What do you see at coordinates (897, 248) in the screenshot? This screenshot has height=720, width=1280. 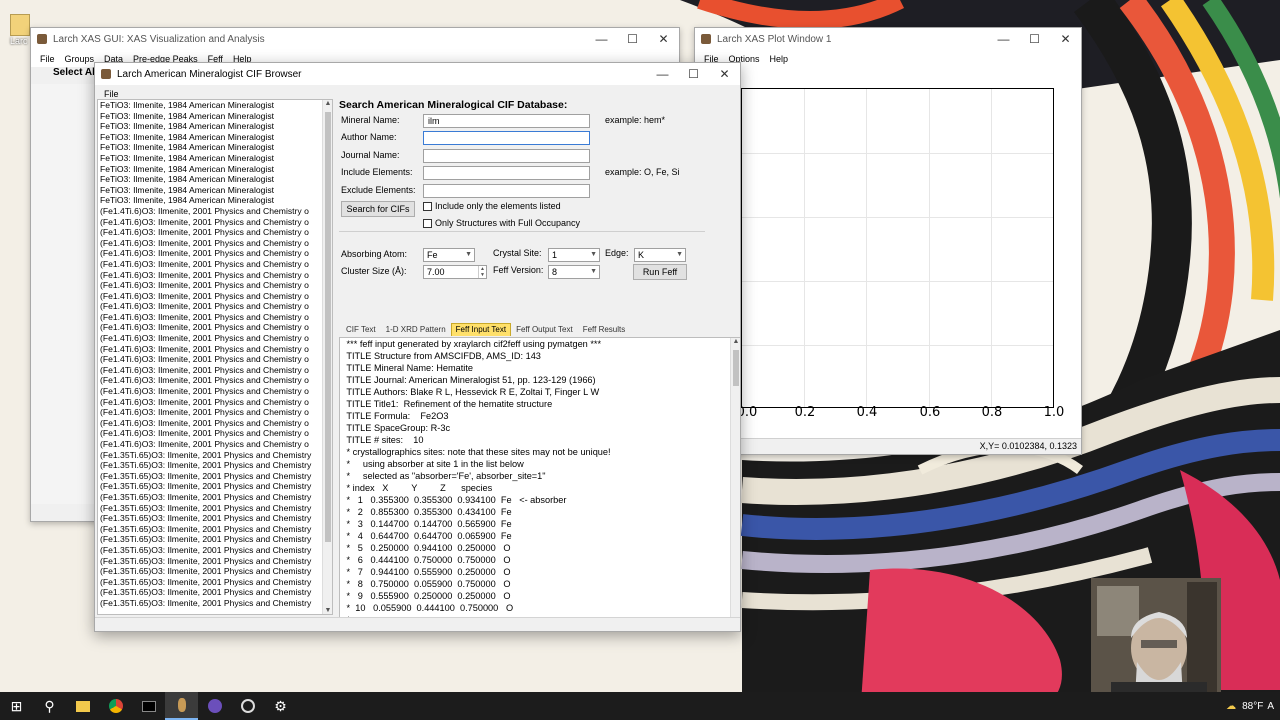 I see `plot-area` at bounding box center [897, 248].